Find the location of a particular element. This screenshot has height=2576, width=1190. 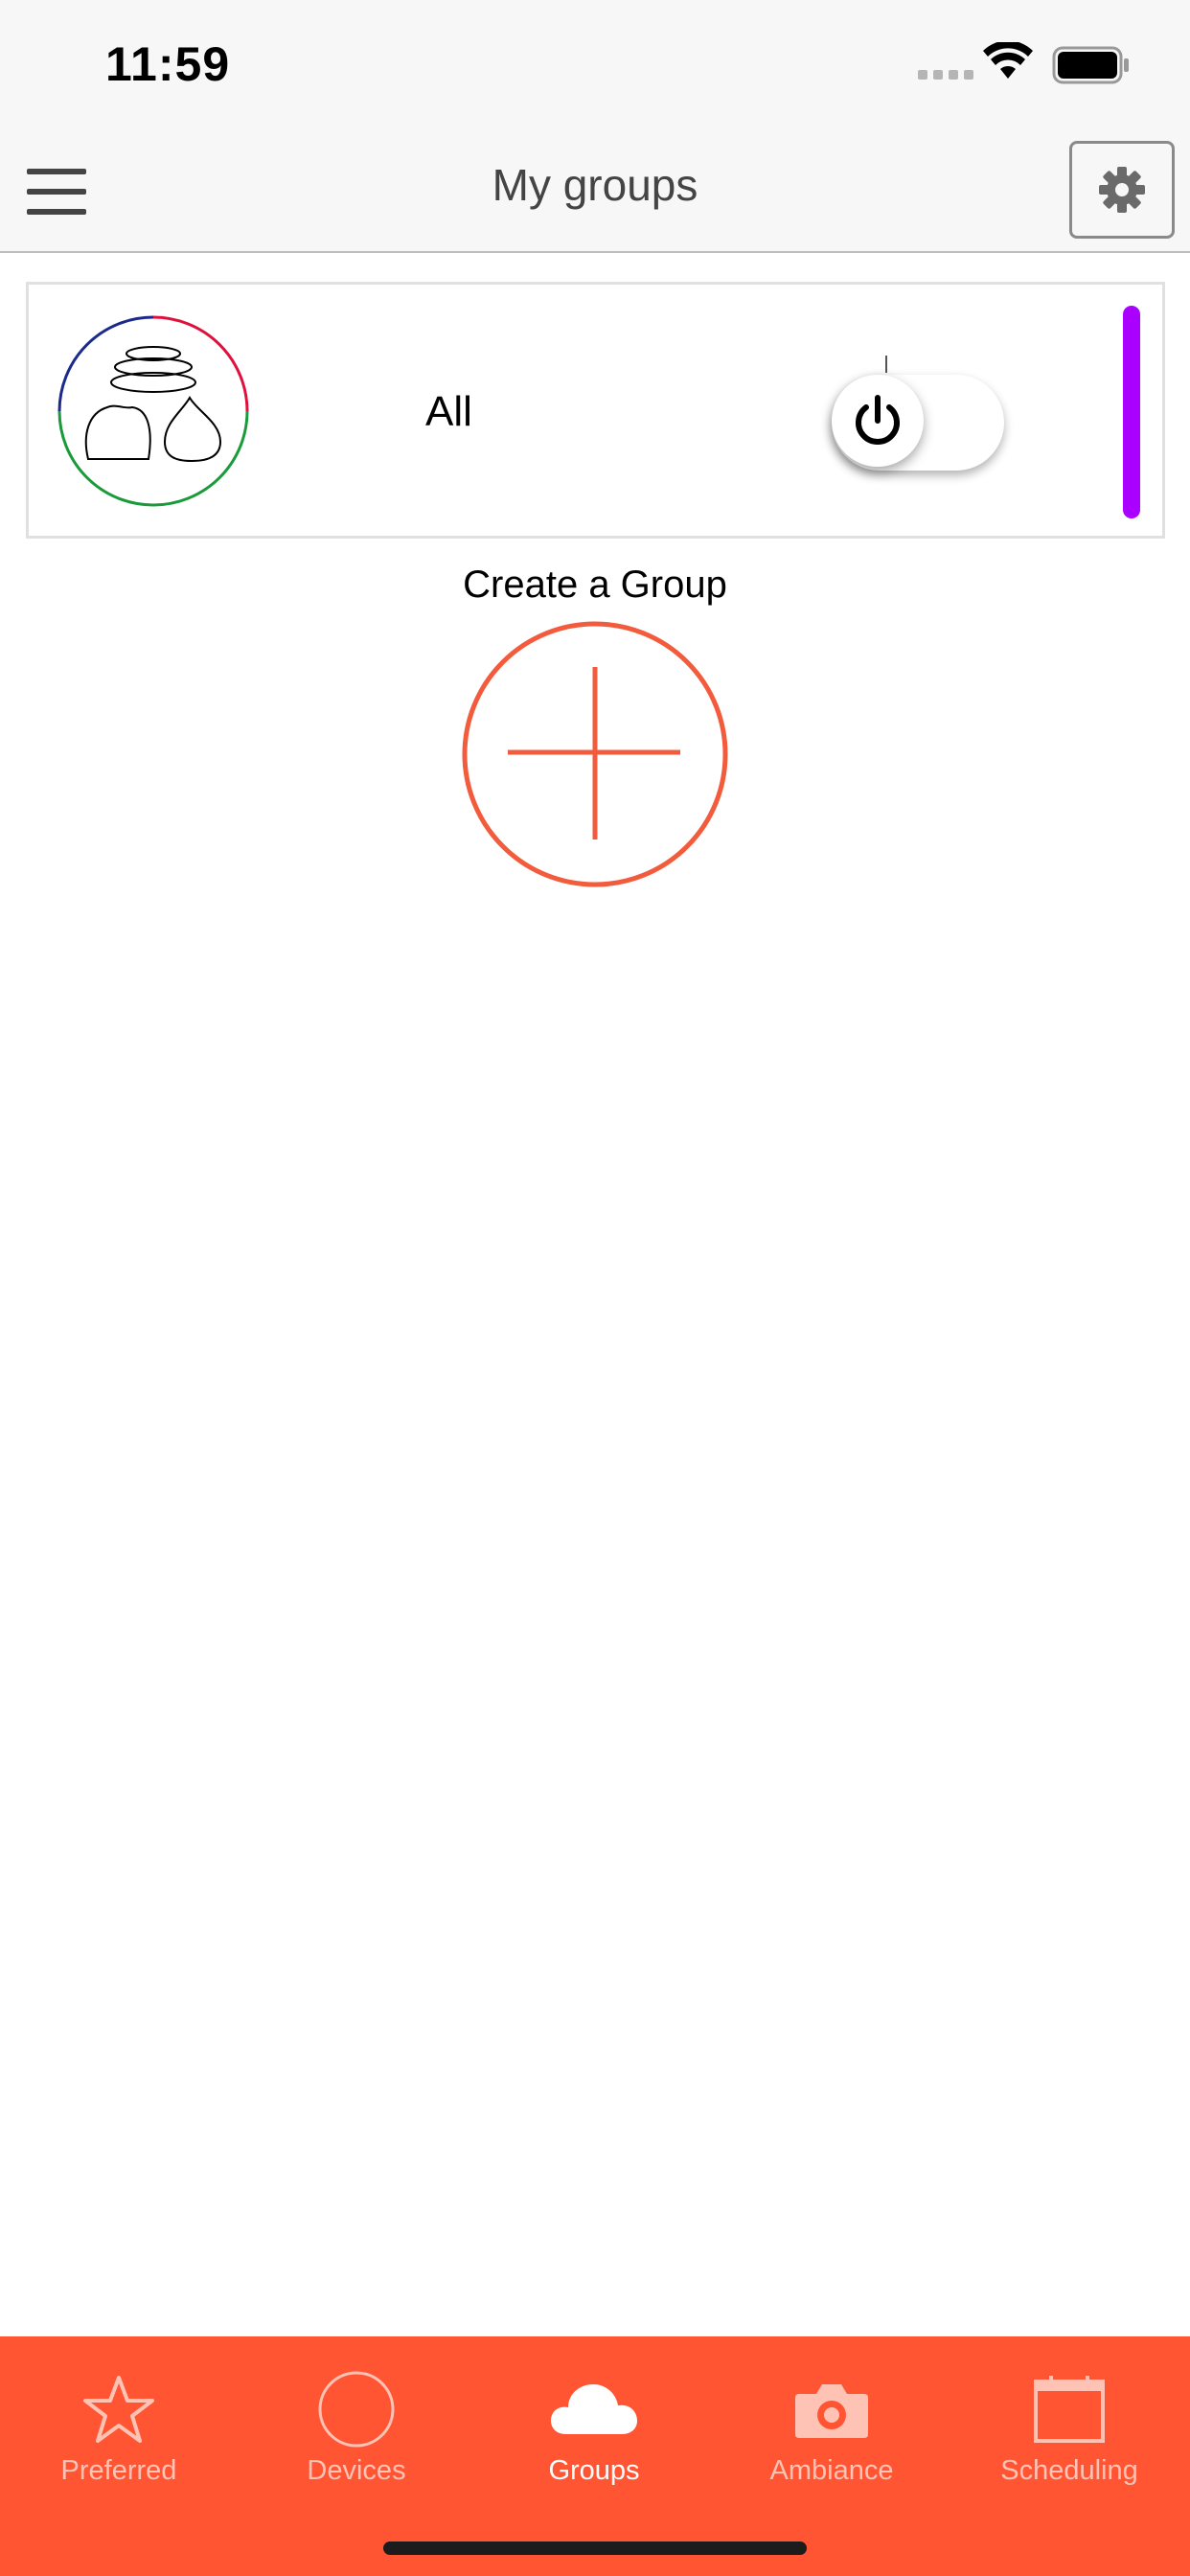

tab-label: Scheduling is located at coordinates (1069, 2470).